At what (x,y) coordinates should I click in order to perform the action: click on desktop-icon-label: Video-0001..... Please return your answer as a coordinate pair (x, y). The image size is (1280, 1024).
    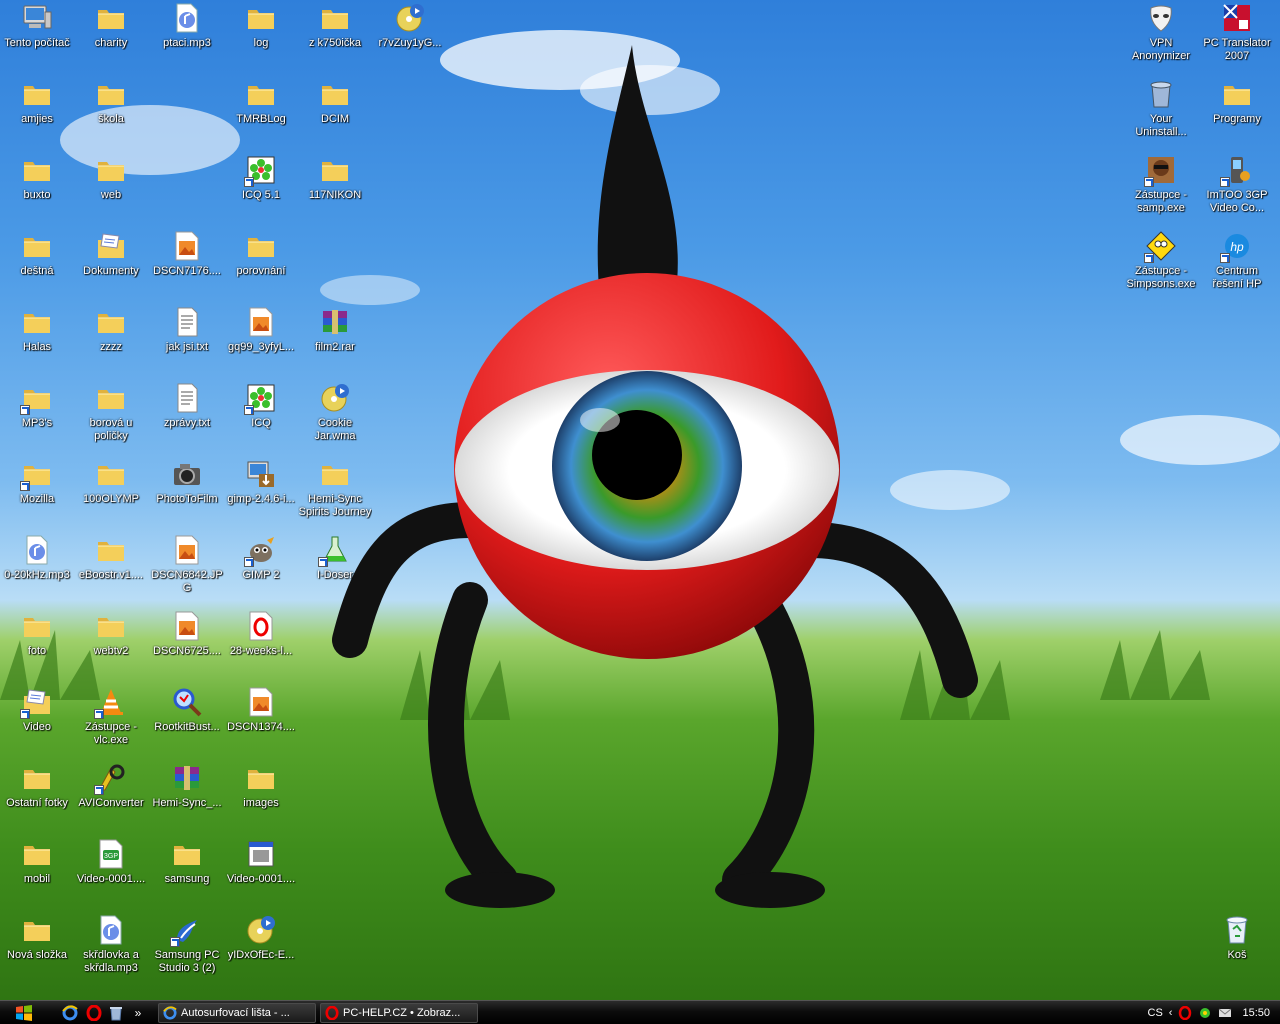
    Looking at the image, I should click on (261, 879).